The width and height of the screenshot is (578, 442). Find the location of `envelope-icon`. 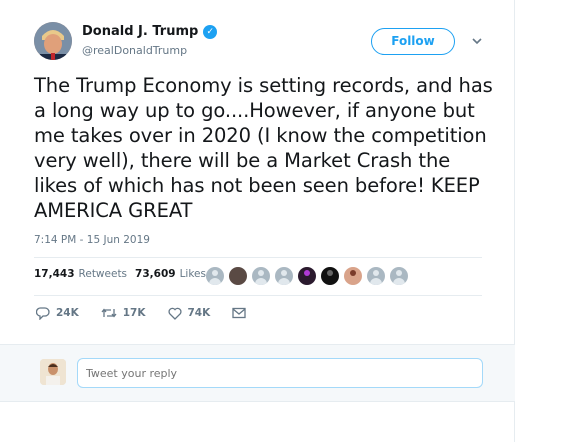

envelope-icon is located at coordinates (239, 313).